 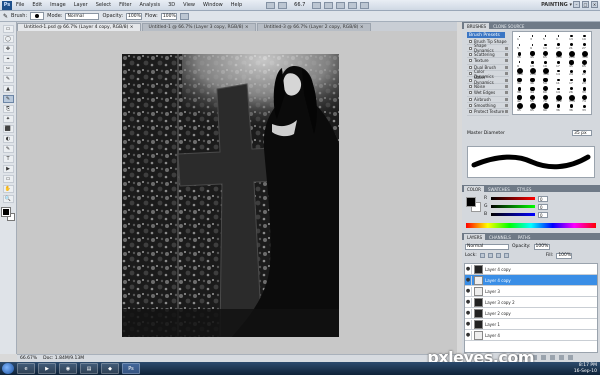 I want to click on eraser-tool-icon: ⬛, so click(x=8, y=129).